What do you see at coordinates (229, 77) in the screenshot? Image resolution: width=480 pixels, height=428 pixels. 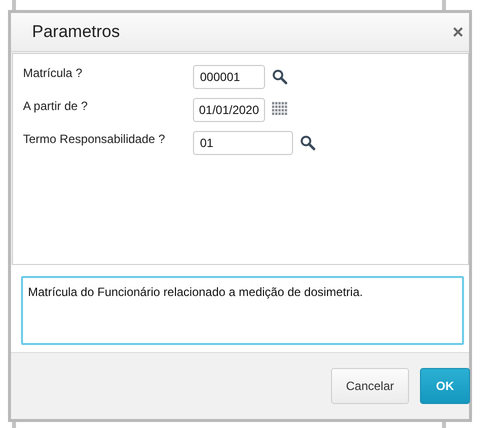 I see `input-field: 000001` at bounding box center [229, 77].